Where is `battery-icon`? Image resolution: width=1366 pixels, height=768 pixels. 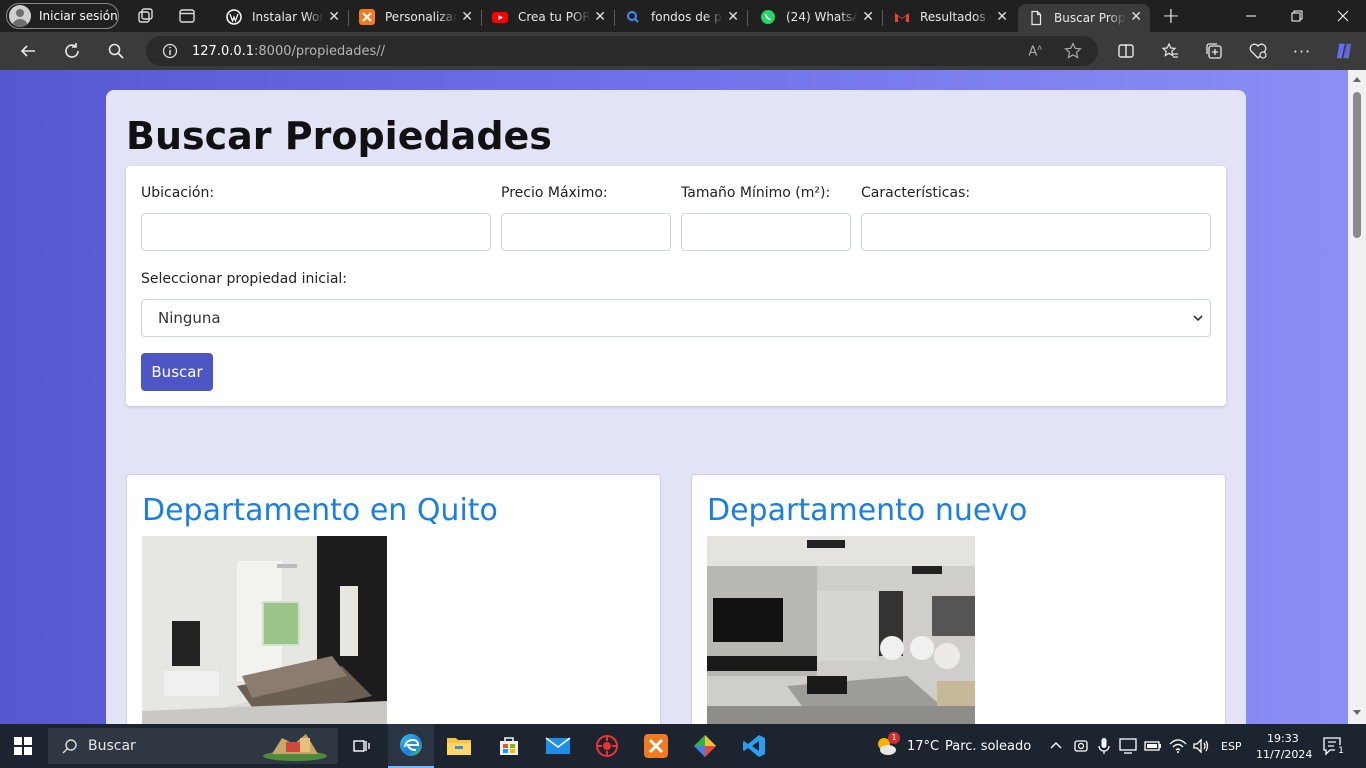 battery-icon is located at coordinates (1153, 746).